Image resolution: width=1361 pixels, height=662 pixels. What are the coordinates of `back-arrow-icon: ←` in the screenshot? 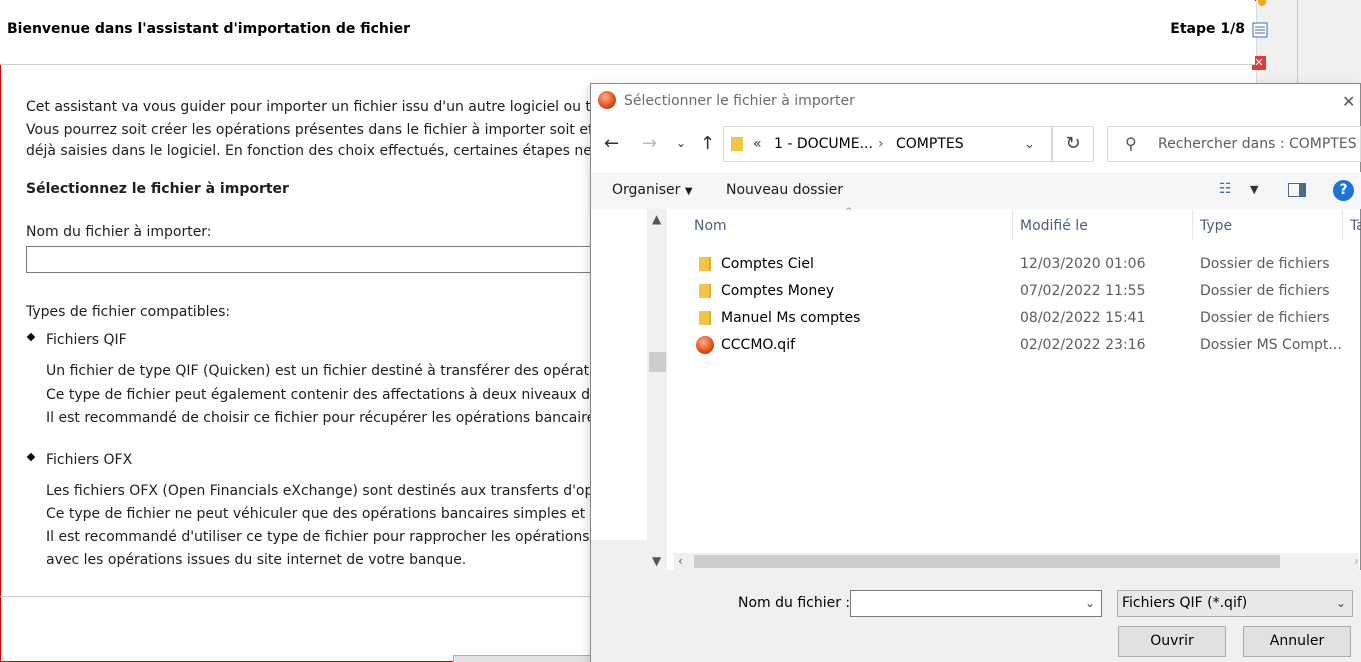 It's located at (611, 143).